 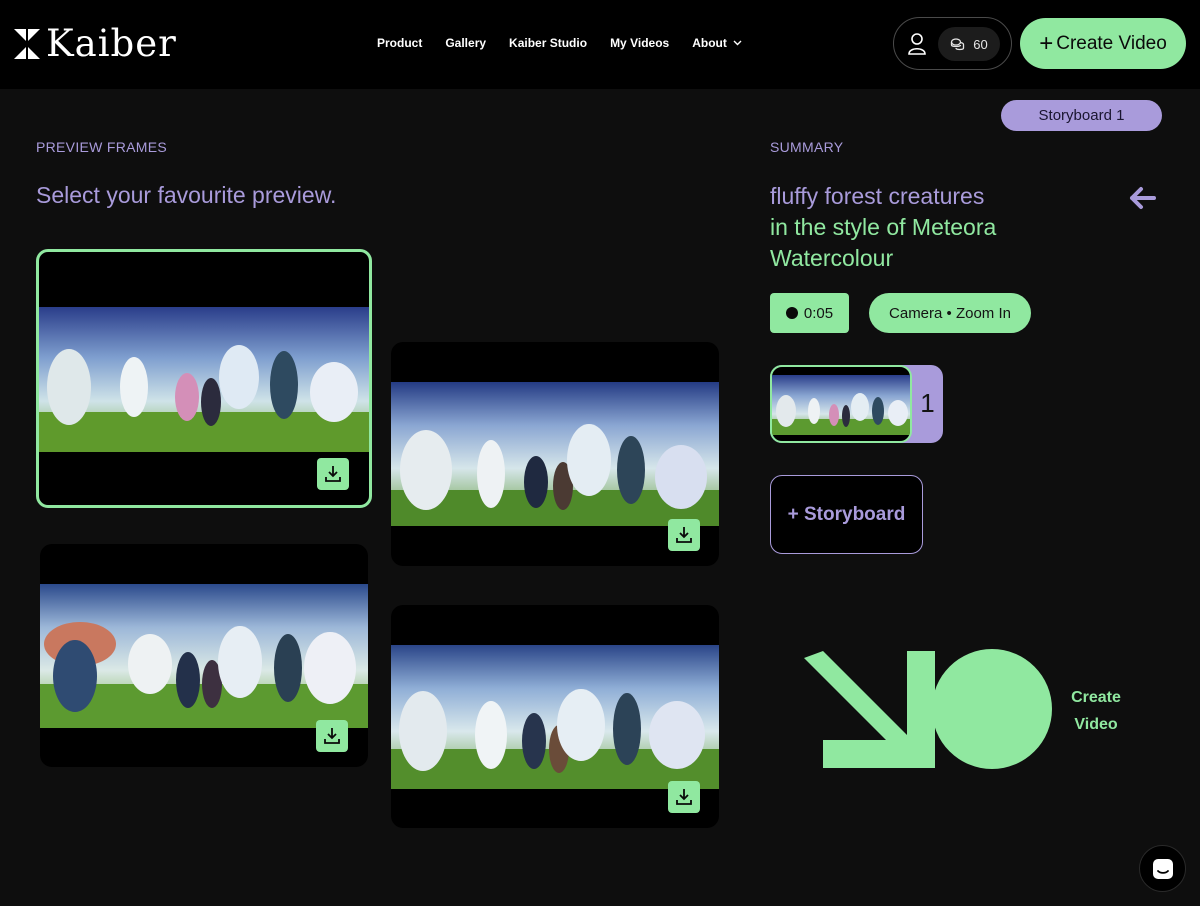 I want to click on create-video-button: + Create Video, so click(x=1103, y=43).